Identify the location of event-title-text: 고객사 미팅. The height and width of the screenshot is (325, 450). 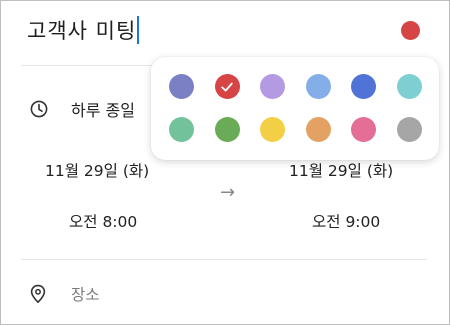
(82, 31).